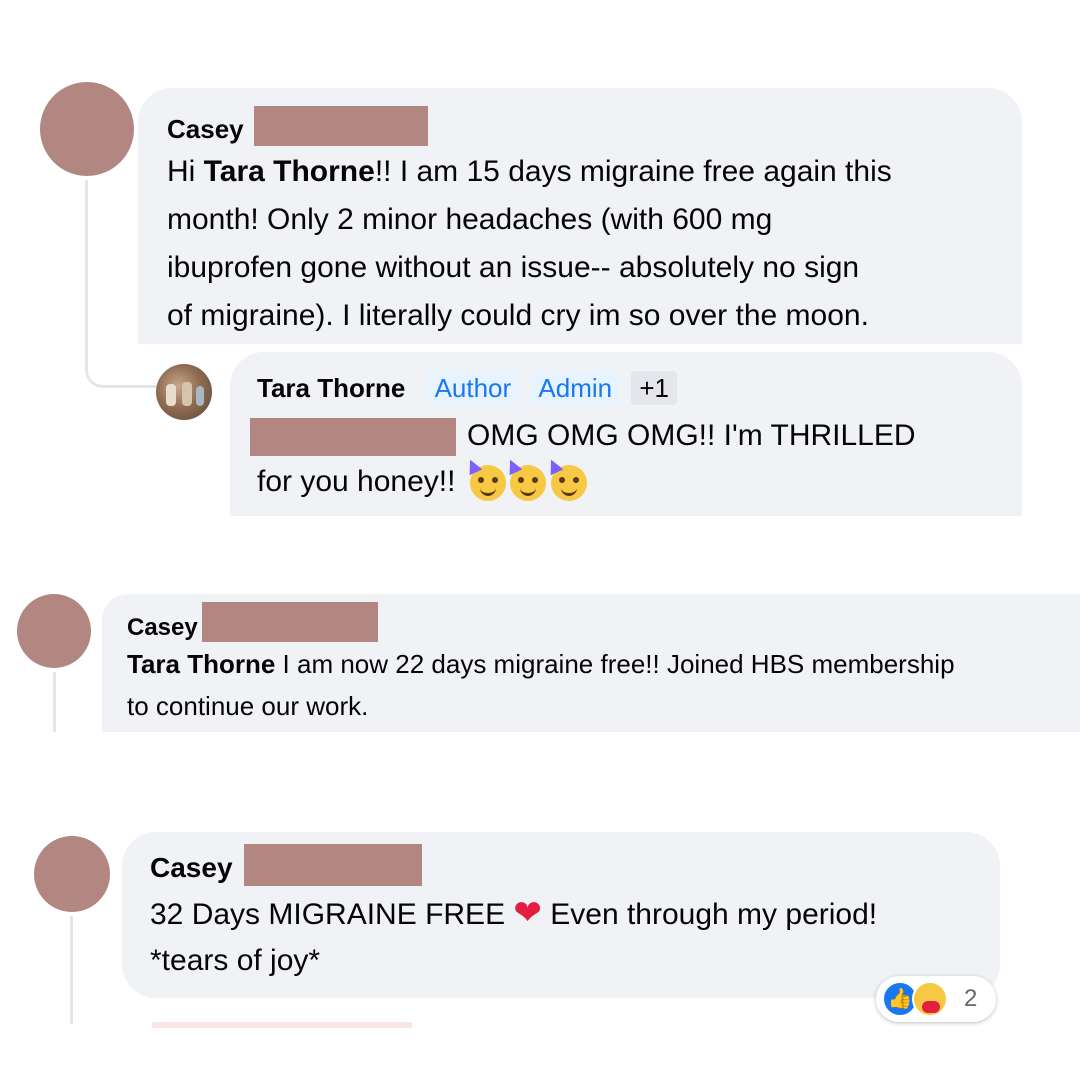 Image resolution: width=1080 pixels, height=1080 pixels. Describe the element at coordinates (353, 437) in the screenshot. I see `redacted-mention` at that location.